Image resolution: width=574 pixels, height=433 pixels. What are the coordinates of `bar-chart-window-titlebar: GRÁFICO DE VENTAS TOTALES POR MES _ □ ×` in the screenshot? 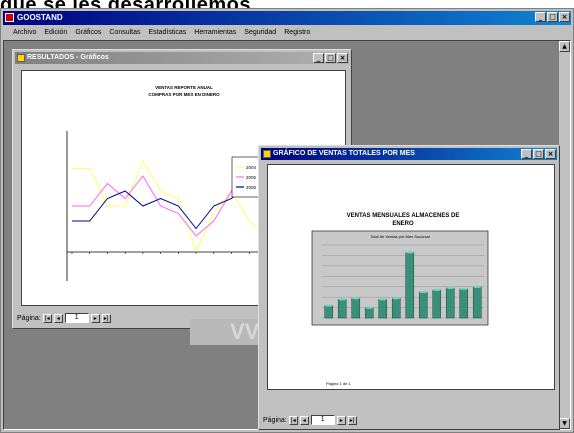 It's located at (409, 154).